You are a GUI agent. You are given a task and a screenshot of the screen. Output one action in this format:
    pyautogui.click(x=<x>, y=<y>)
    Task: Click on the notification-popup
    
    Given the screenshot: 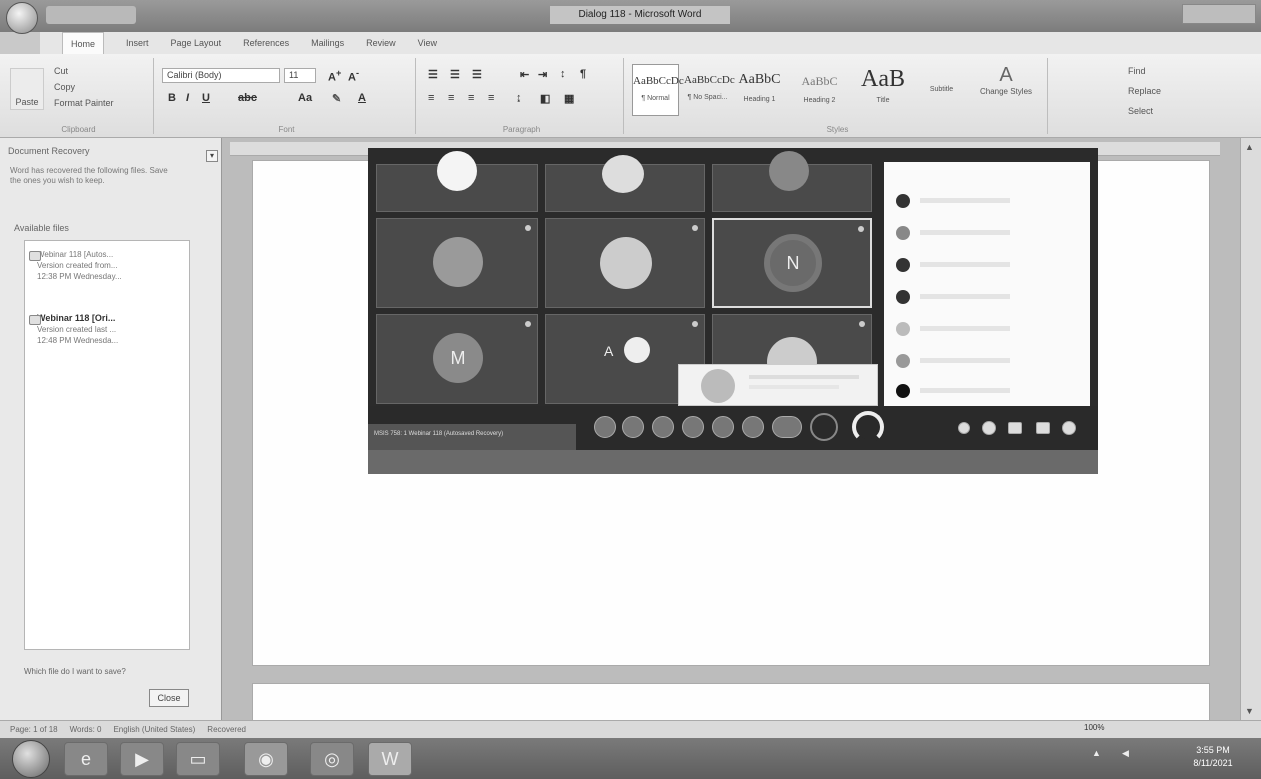 What is the action you would take?
    pyautogui.click(x=778, y=385)
    